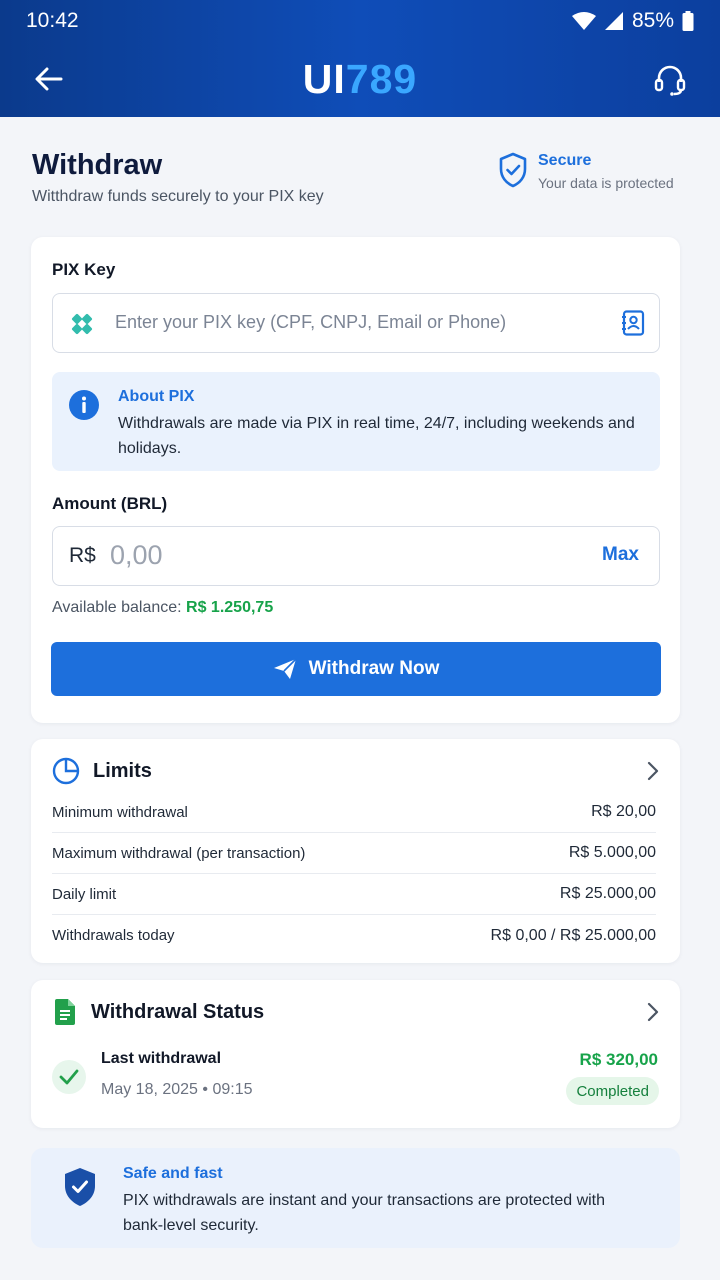  What do you see at coordinates (84, 405) in the screenshot?
I see `info-icon` at bounding box center [84, 405].